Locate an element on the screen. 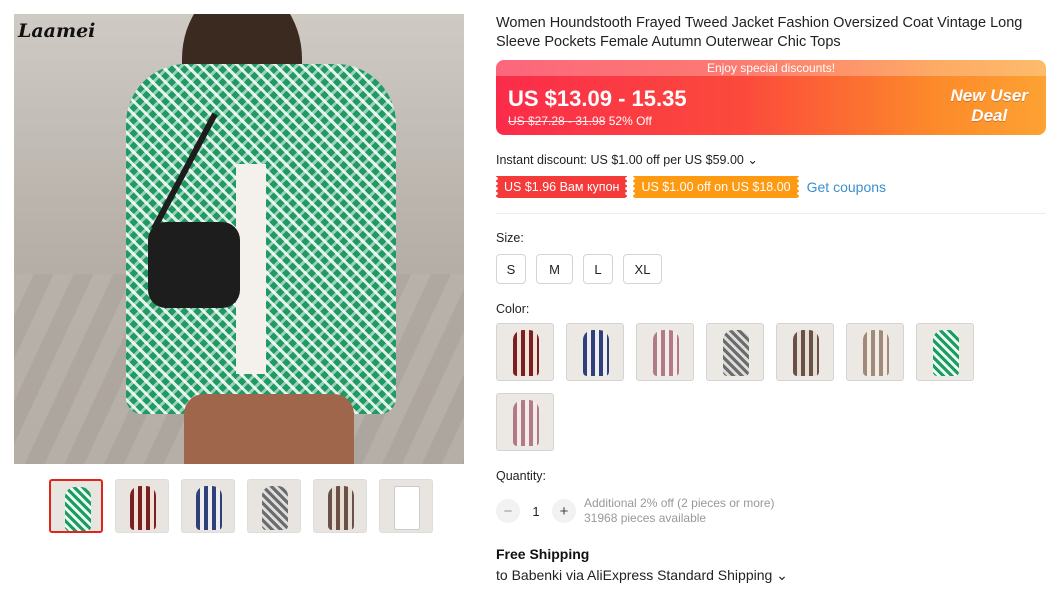 This screenshot has height=591, width=1054. thumb-brown is located at coordinates (340, 506).